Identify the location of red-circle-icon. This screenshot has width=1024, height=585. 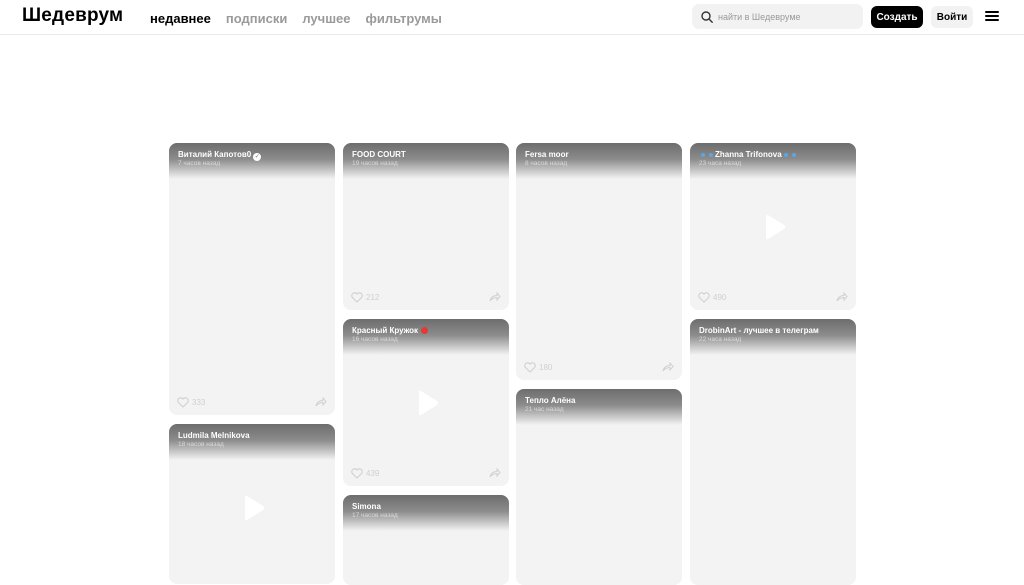
(425, 330).